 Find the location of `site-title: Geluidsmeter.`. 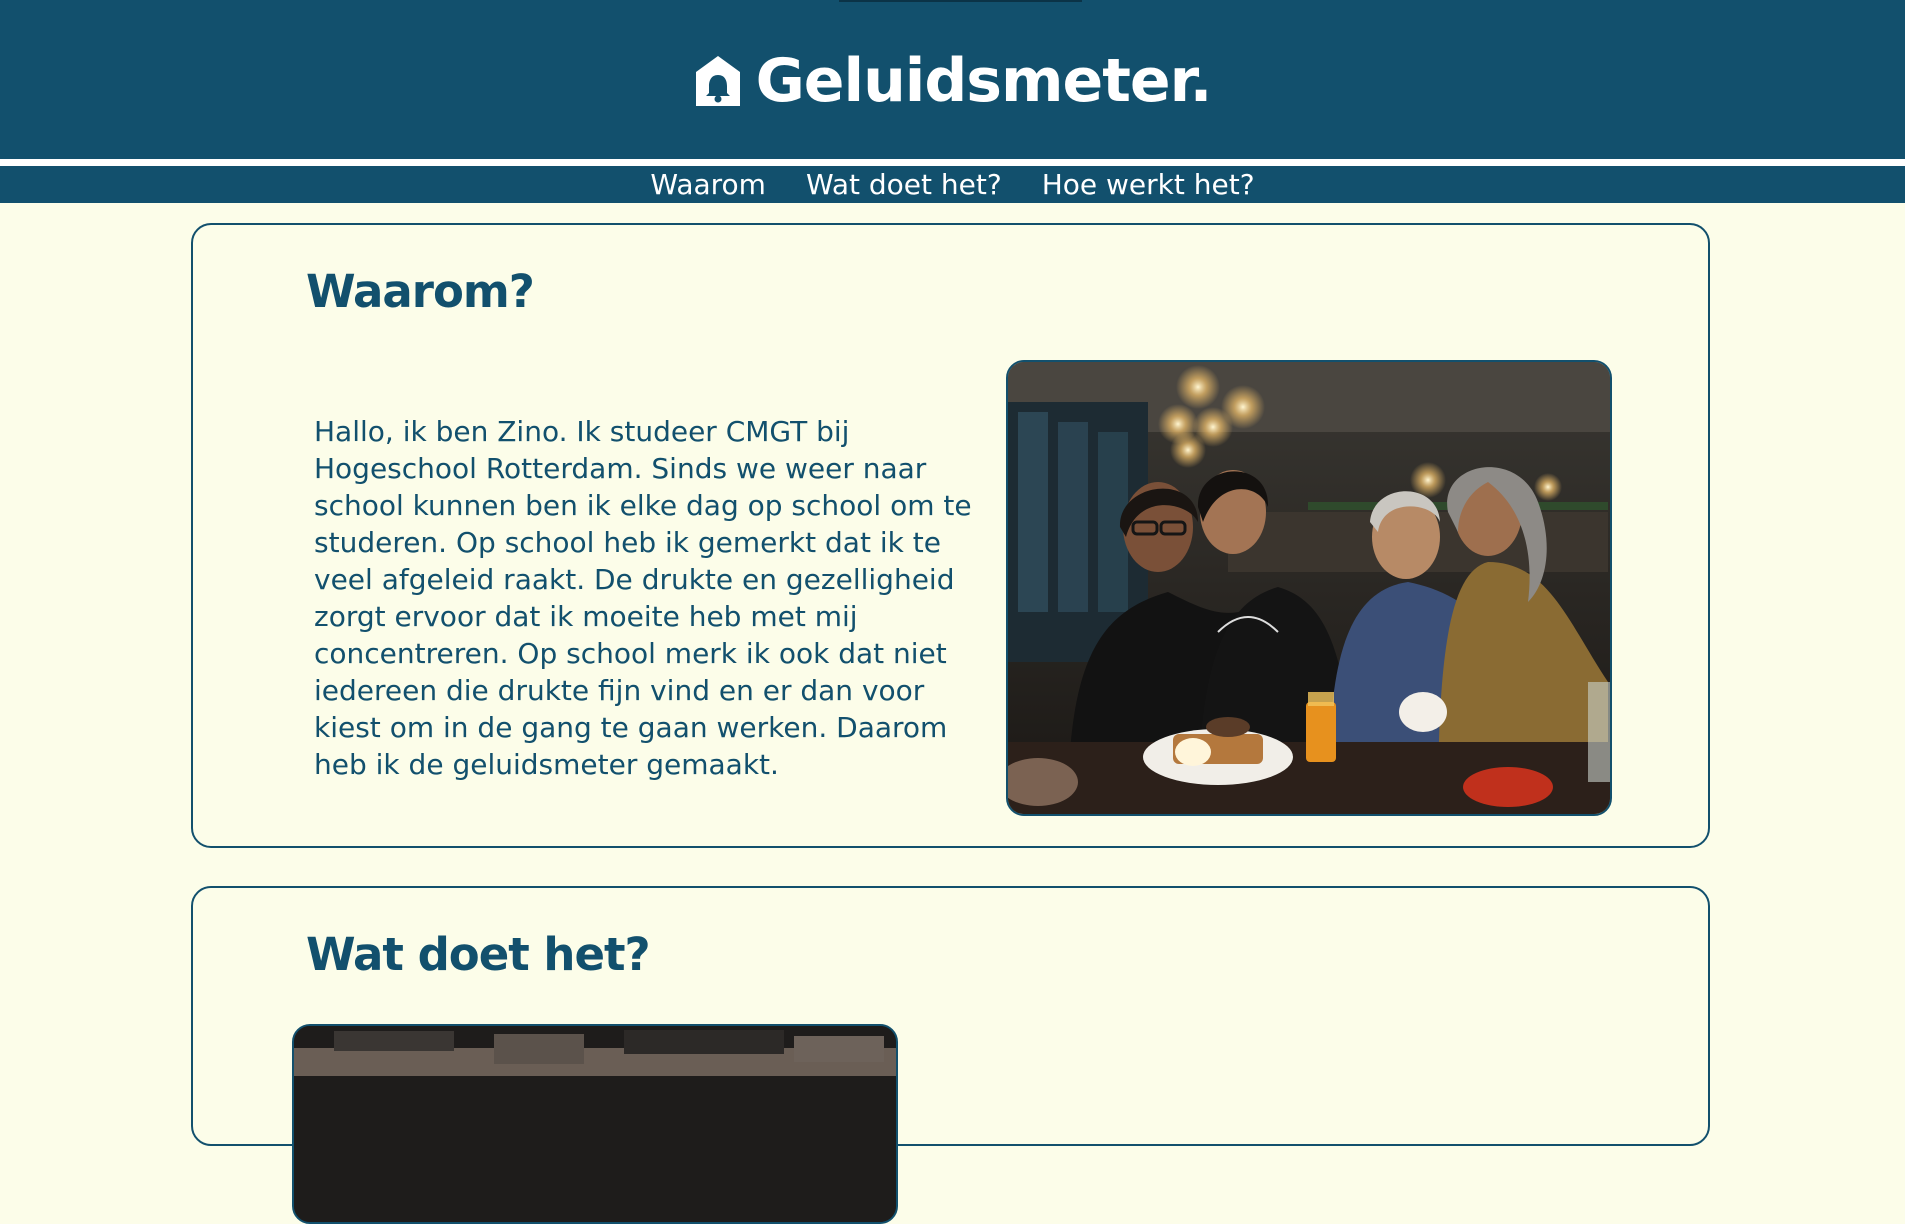

site-title: Geluidsmeter. is located at coordinates (984, 81).